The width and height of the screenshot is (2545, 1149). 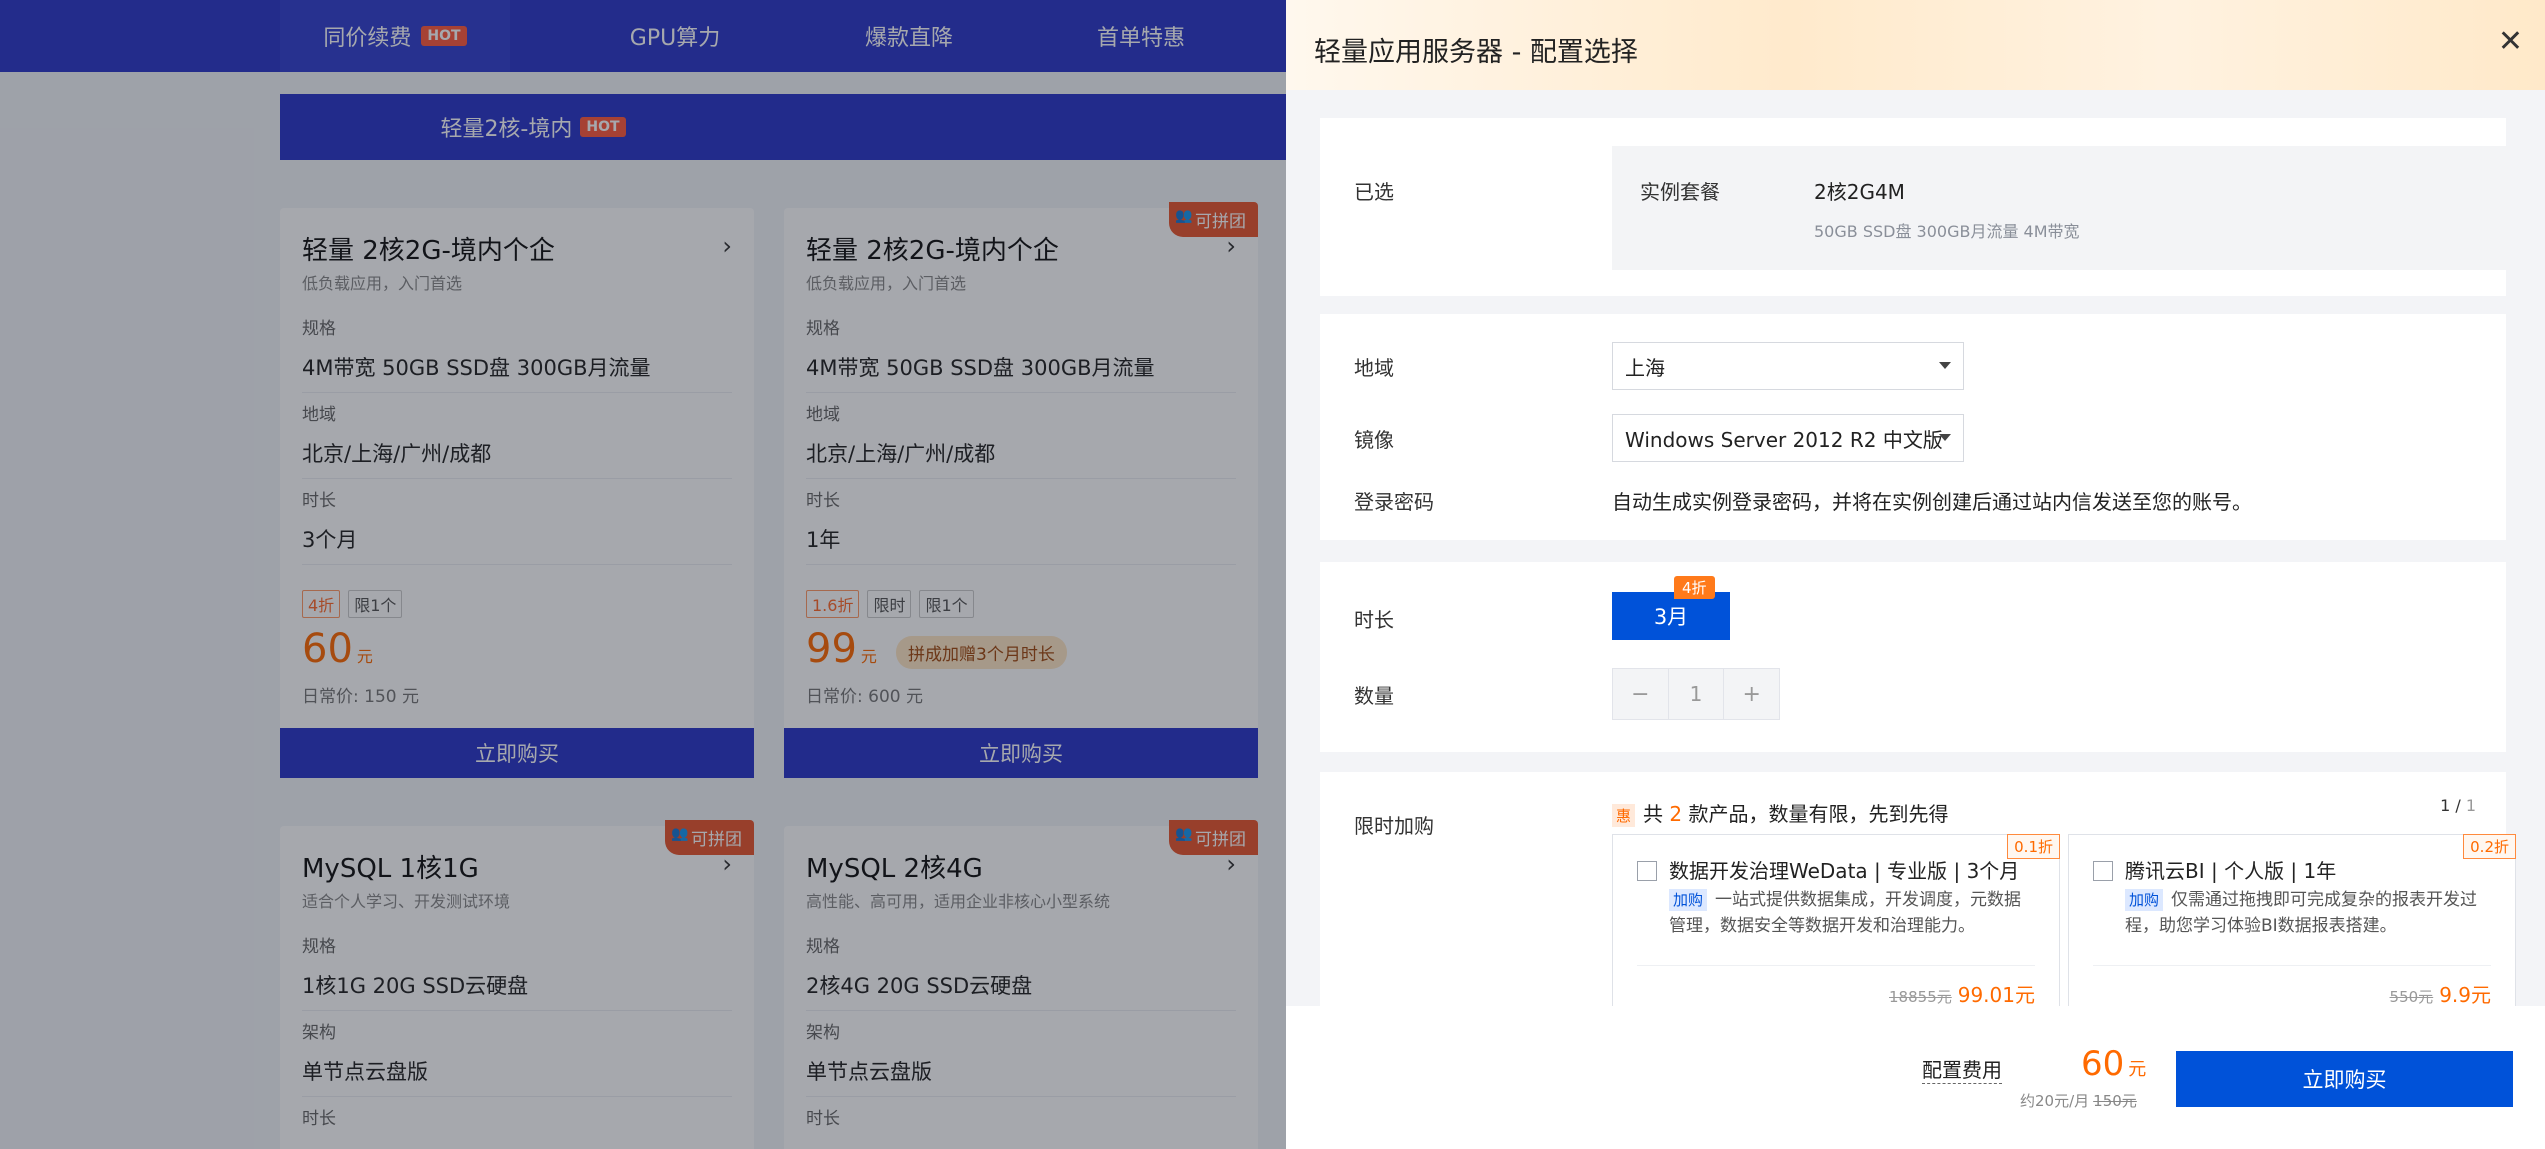 What do you see at coordinates (1962, 1069) in the screenshot?
I see `config-fee-label: 配置费用` at bounding box center [1962, 1069].